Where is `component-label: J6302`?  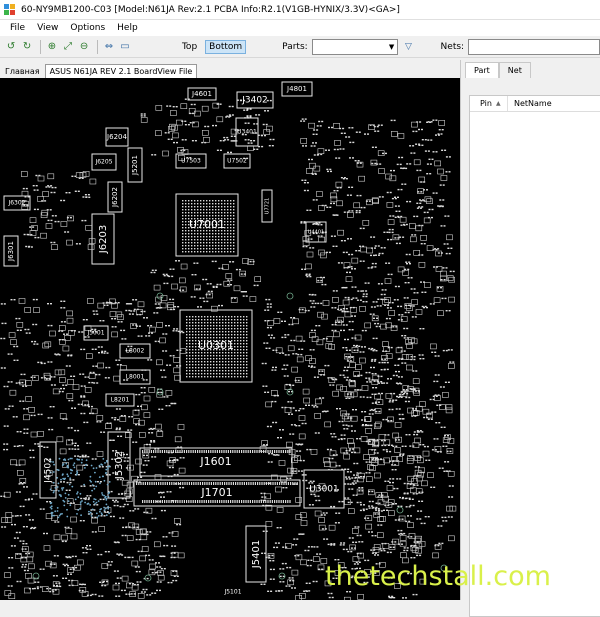 component-label: J6302 is located at coordinates (16, 203).